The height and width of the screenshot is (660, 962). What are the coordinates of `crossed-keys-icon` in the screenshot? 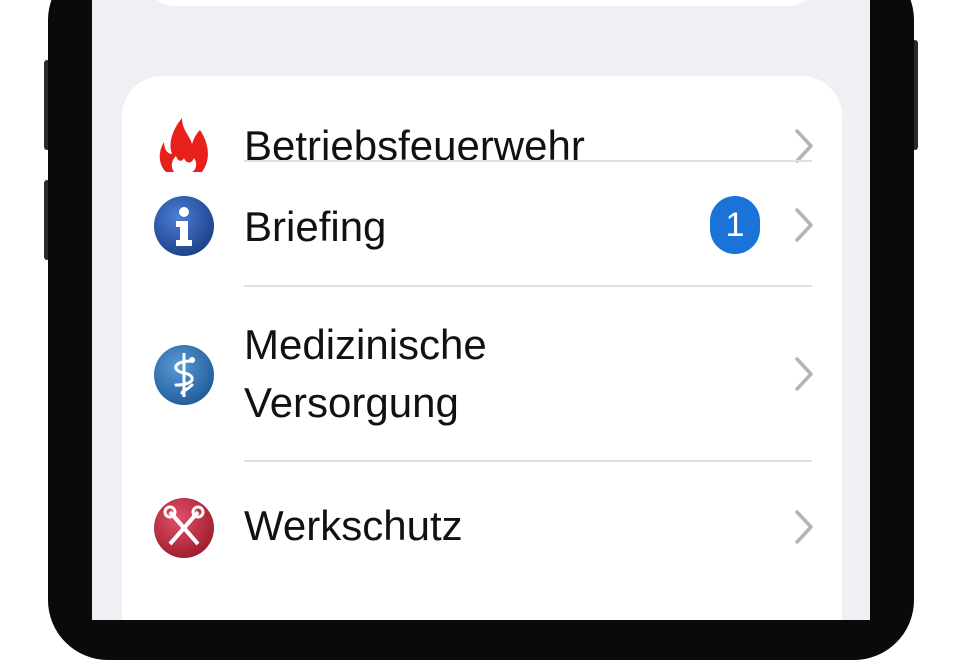 It's located at (184, 528).